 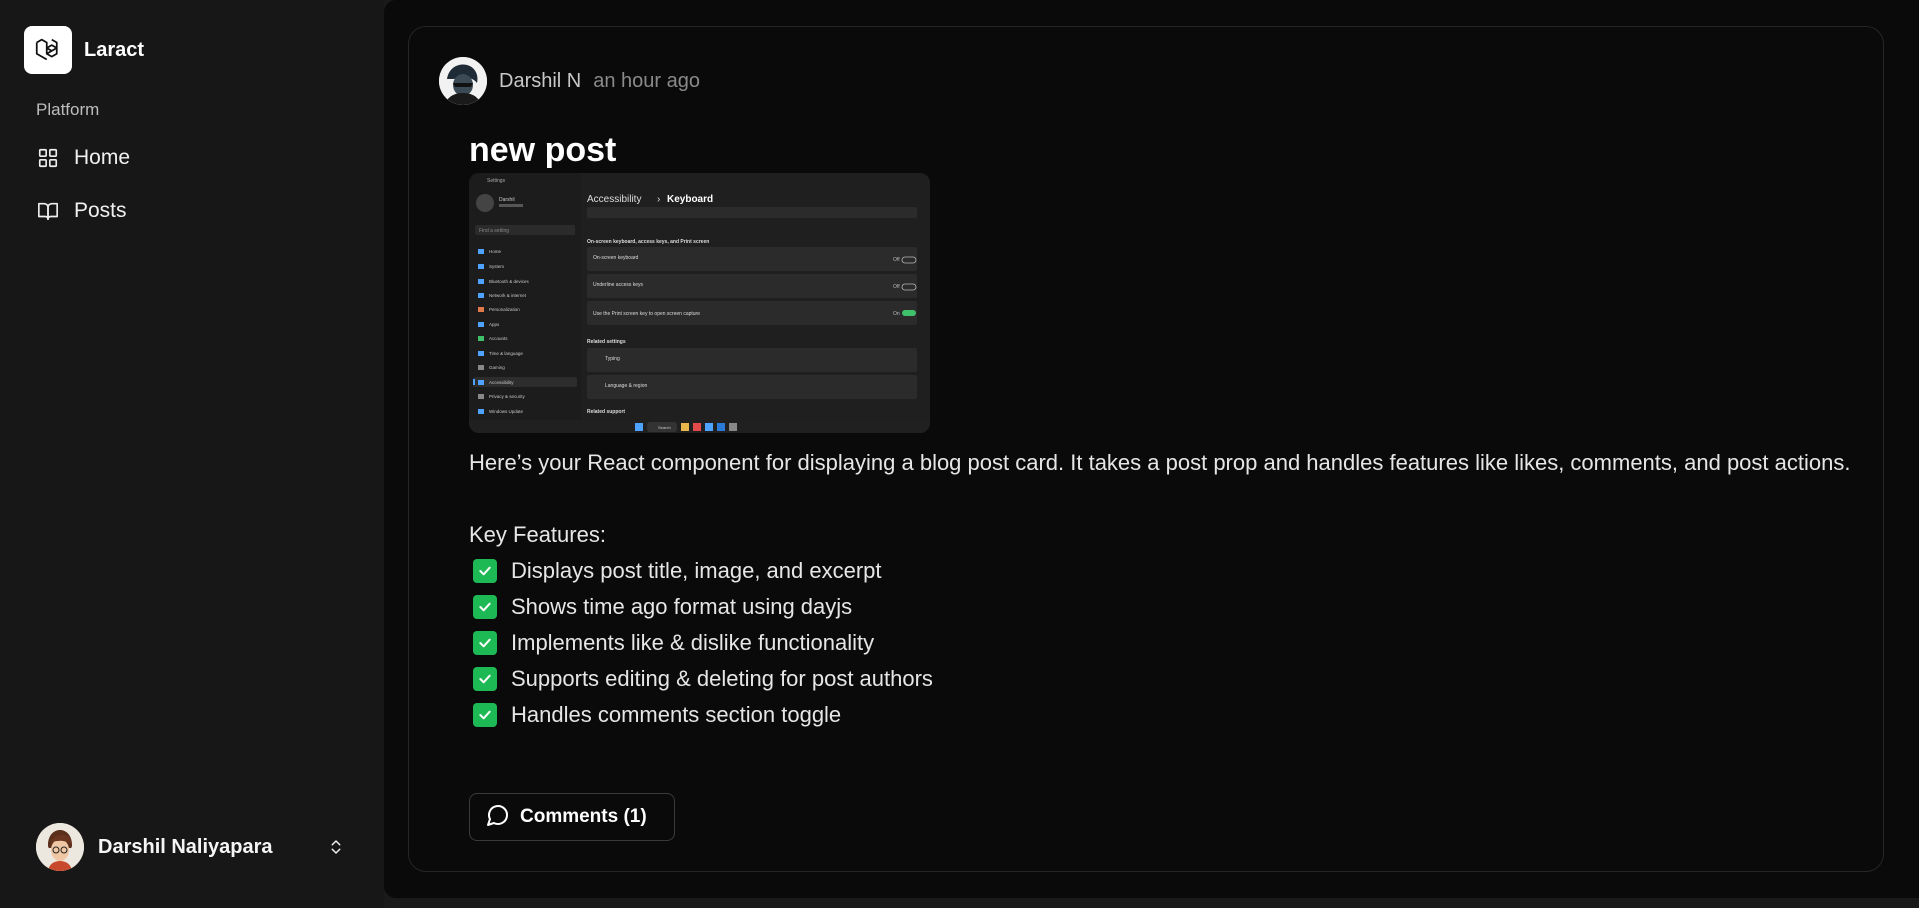 What do you see at coordinates (507, 200) in the screenshot?
I see `screenshot-profile: Darshil` at bounding box center [507, 200].